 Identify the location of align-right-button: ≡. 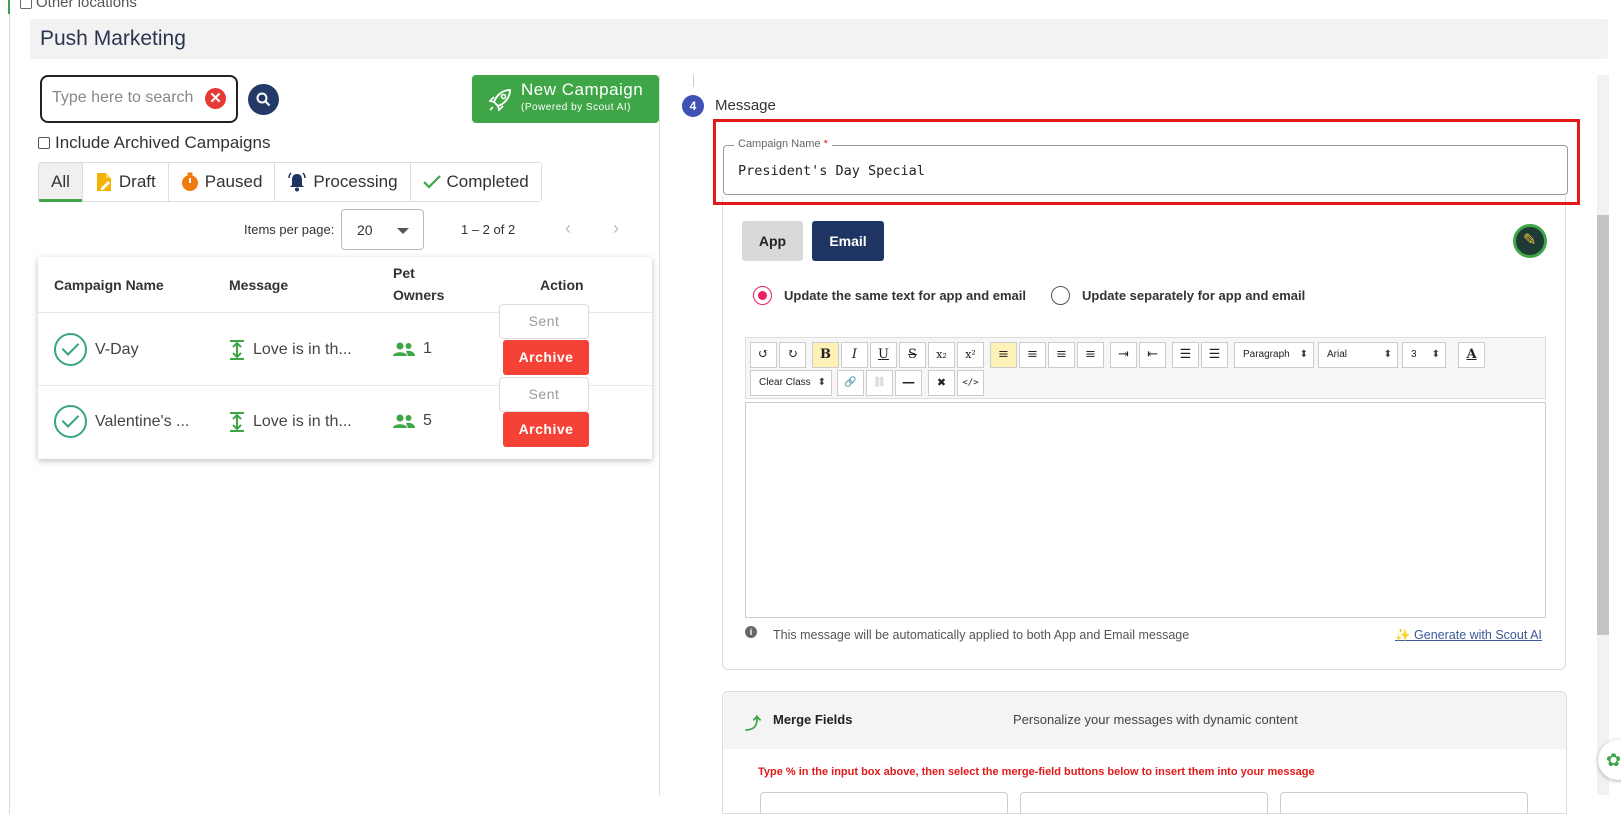
(1061, 355).